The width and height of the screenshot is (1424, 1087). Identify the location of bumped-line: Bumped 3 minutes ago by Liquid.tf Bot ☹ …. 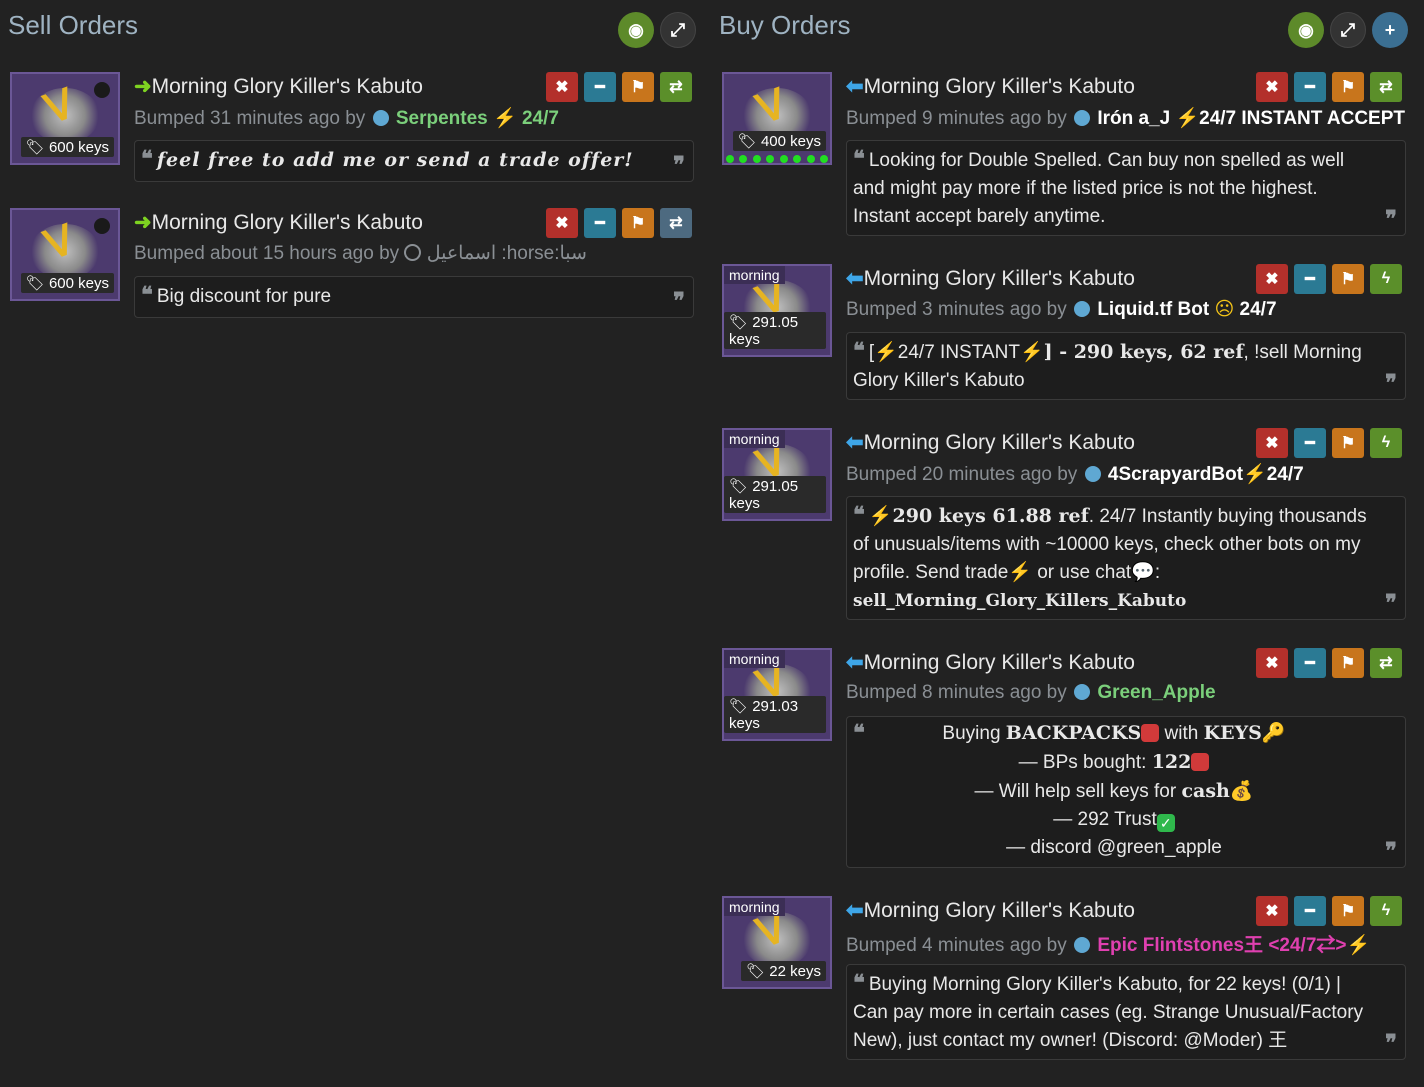
(1061, 309).